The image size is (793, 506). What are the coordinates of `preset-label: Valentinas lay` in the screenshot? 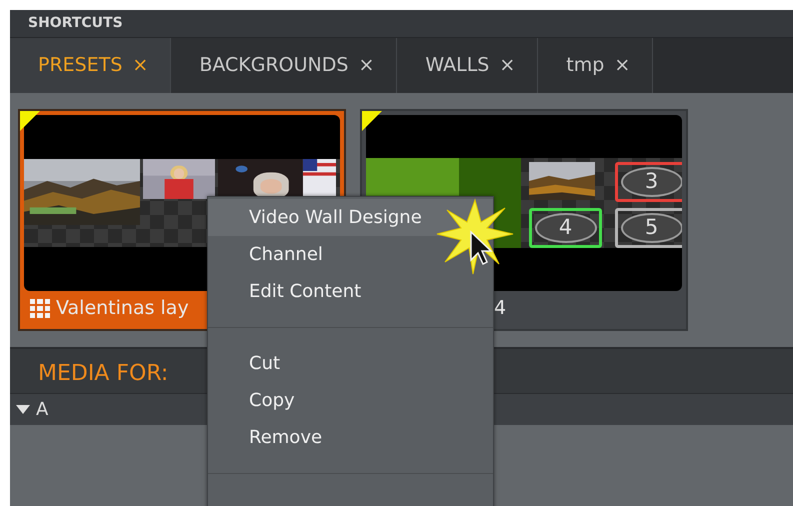 It's located at (122, 308).